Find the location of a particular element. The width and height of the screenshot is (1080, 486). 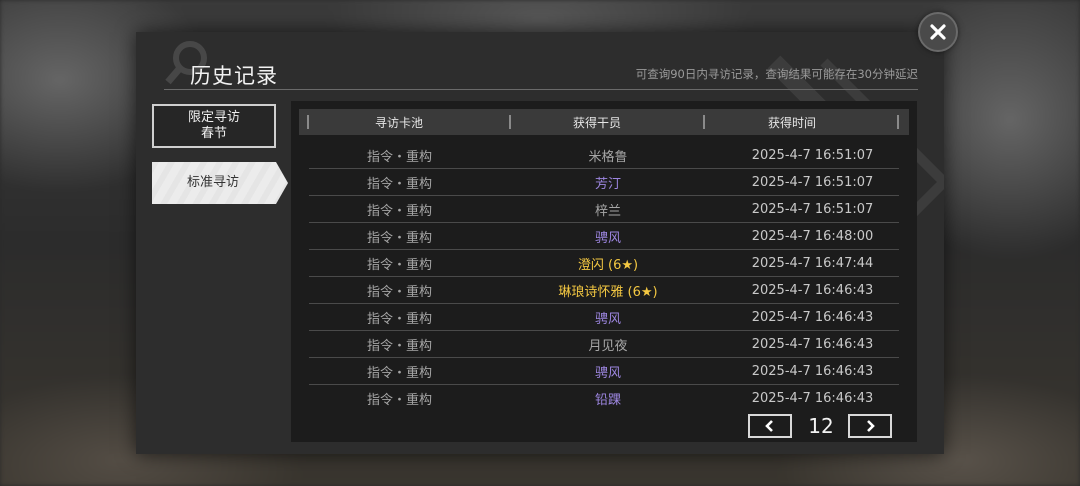

tab-standard-headhunting: 标准寻访 is located at coordinates (220, 183).